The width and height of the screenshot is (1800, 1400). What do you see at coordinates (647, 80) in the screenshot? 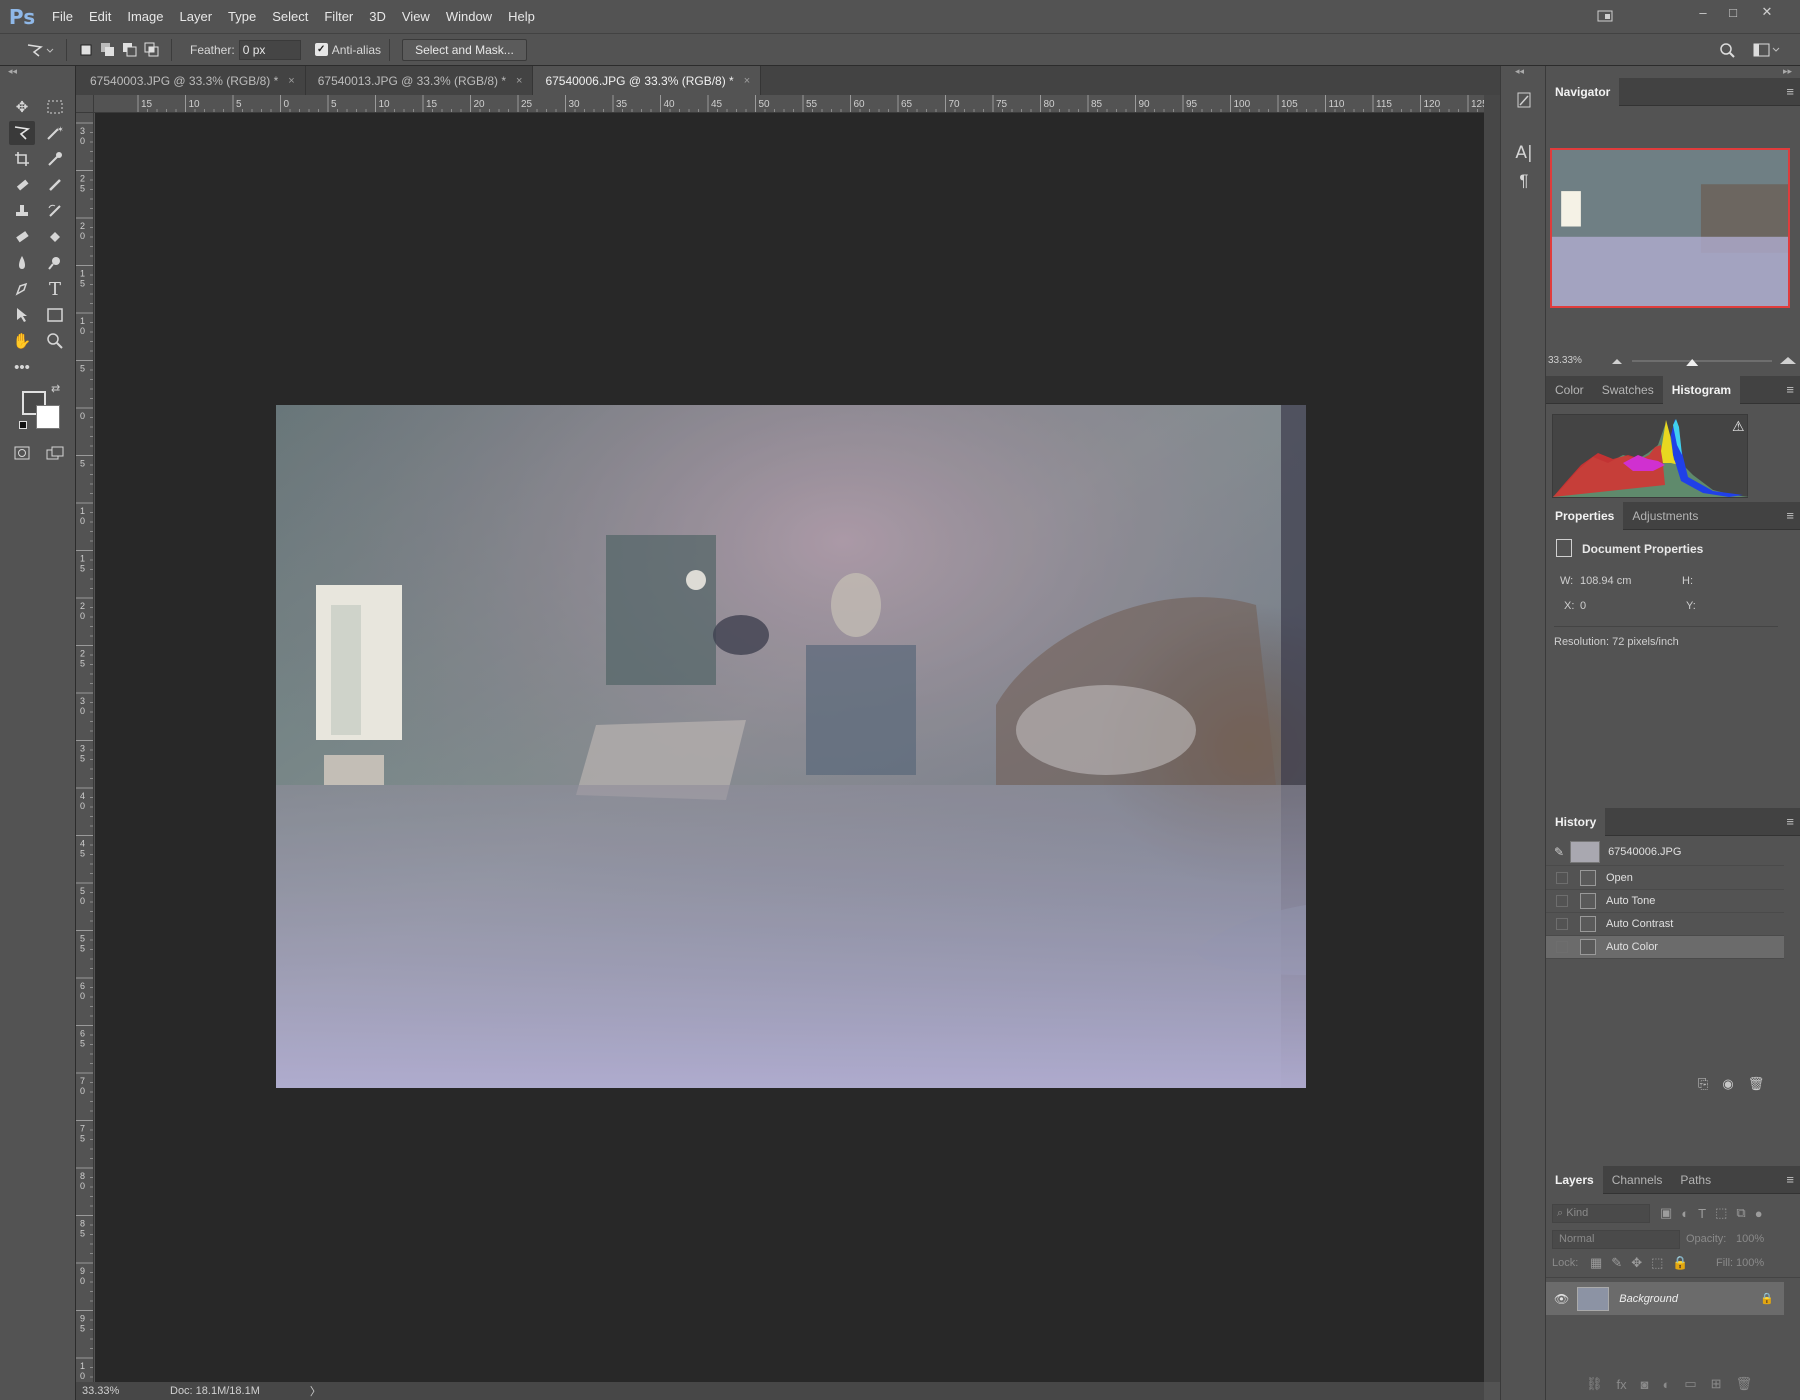
I see `tab-67540006: 67540006.JPG @ 33.3% (RGB/8) * ×` at bounding box center [647, 80].